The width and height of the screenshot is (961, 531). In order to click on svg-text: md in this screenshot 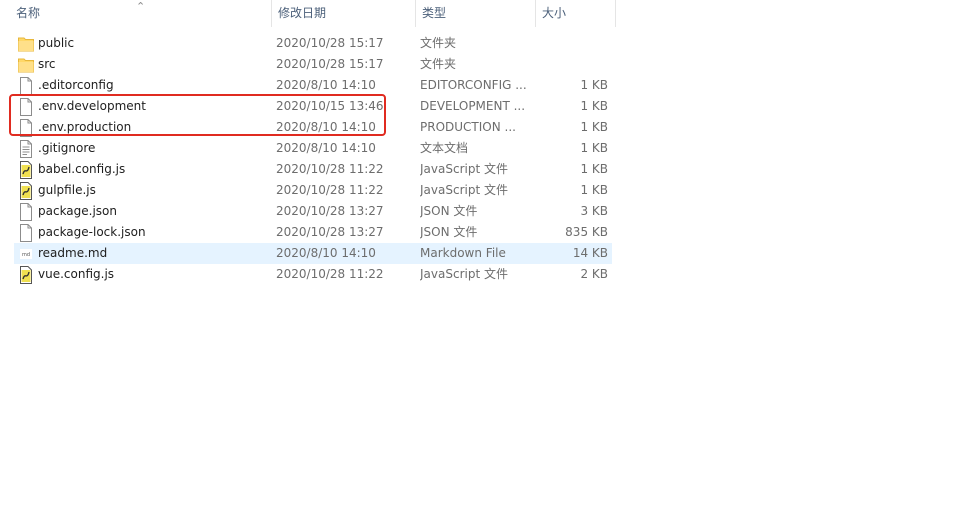, I will do `click(26, 255)`.